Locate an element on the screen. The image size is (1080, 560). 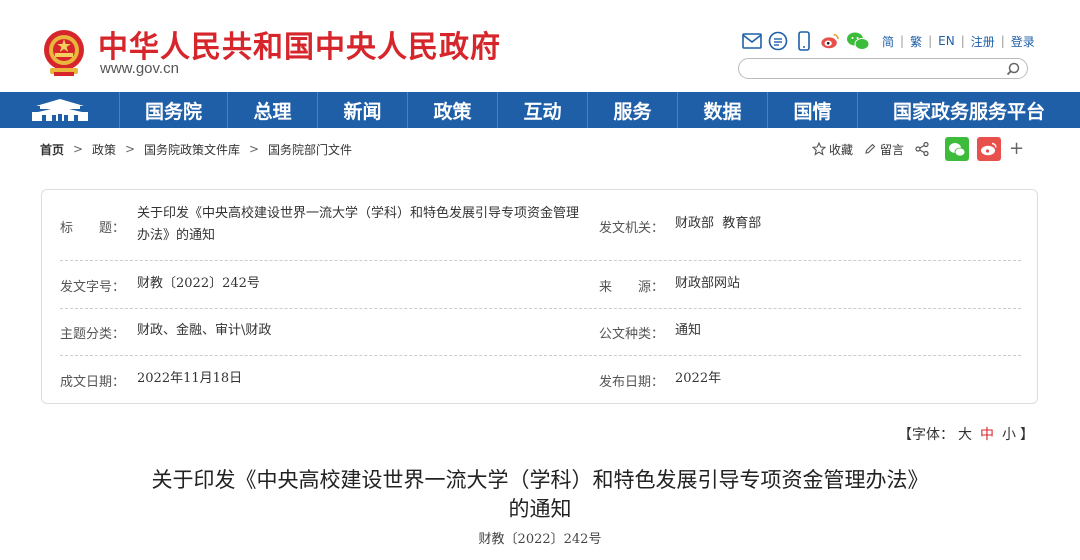
doc-no-value: 财教〔2022〕242号 is located at coordinates (198, 283).